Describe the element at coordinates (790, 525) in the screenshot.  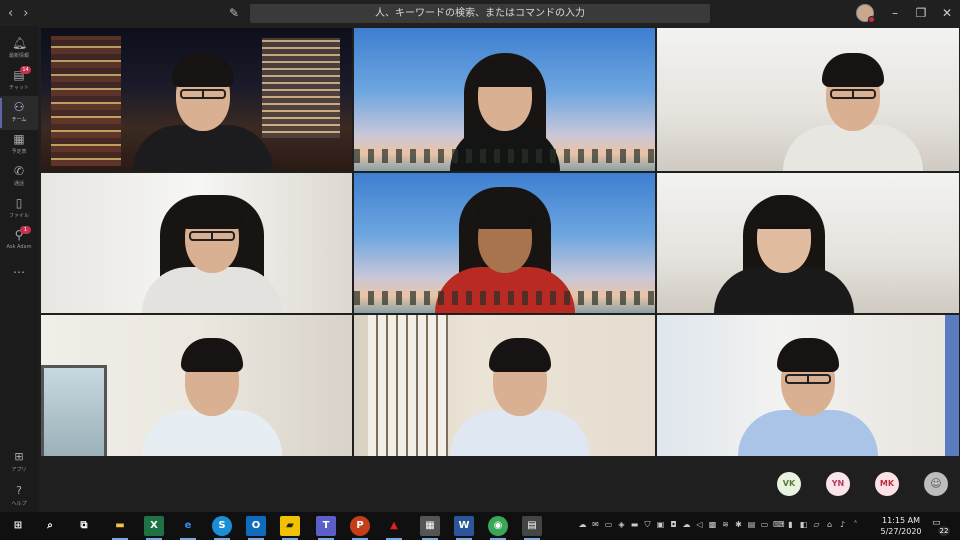
I see `battery-icon: ▮` at that location.